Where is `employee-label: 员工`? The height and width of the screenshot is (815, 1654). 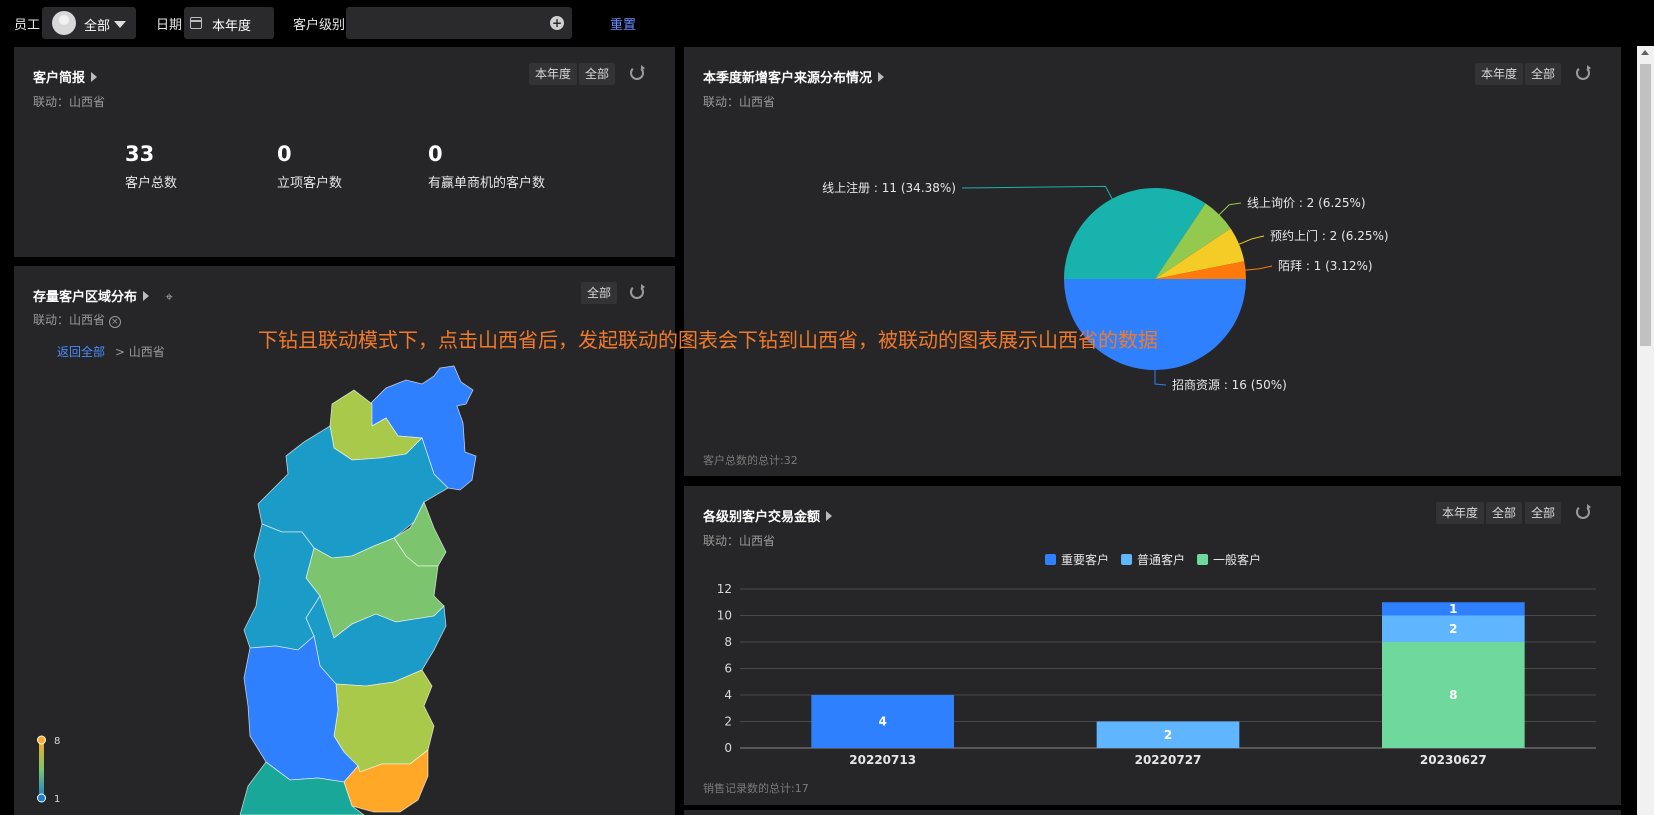
employee-label: 员工 is located at coordinates (27, 25).